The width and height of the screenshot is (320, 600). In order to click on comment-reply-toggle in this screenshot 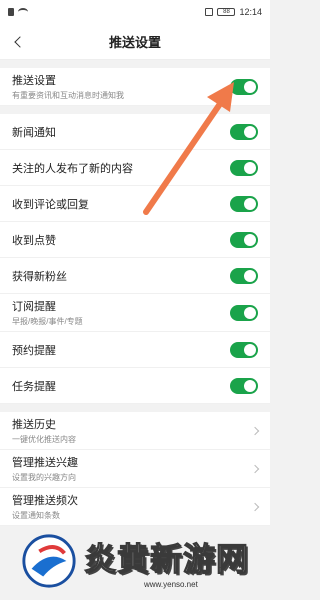, I will do `click(244, 203)`.